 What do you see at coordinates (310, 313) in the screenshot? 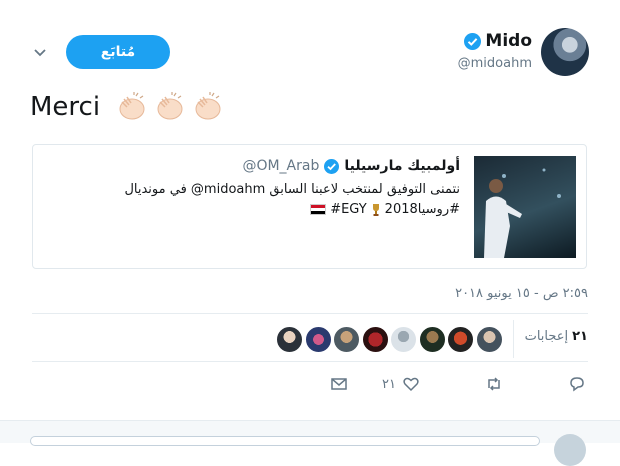
I see `divider-top` at bounding box center [310, 313].